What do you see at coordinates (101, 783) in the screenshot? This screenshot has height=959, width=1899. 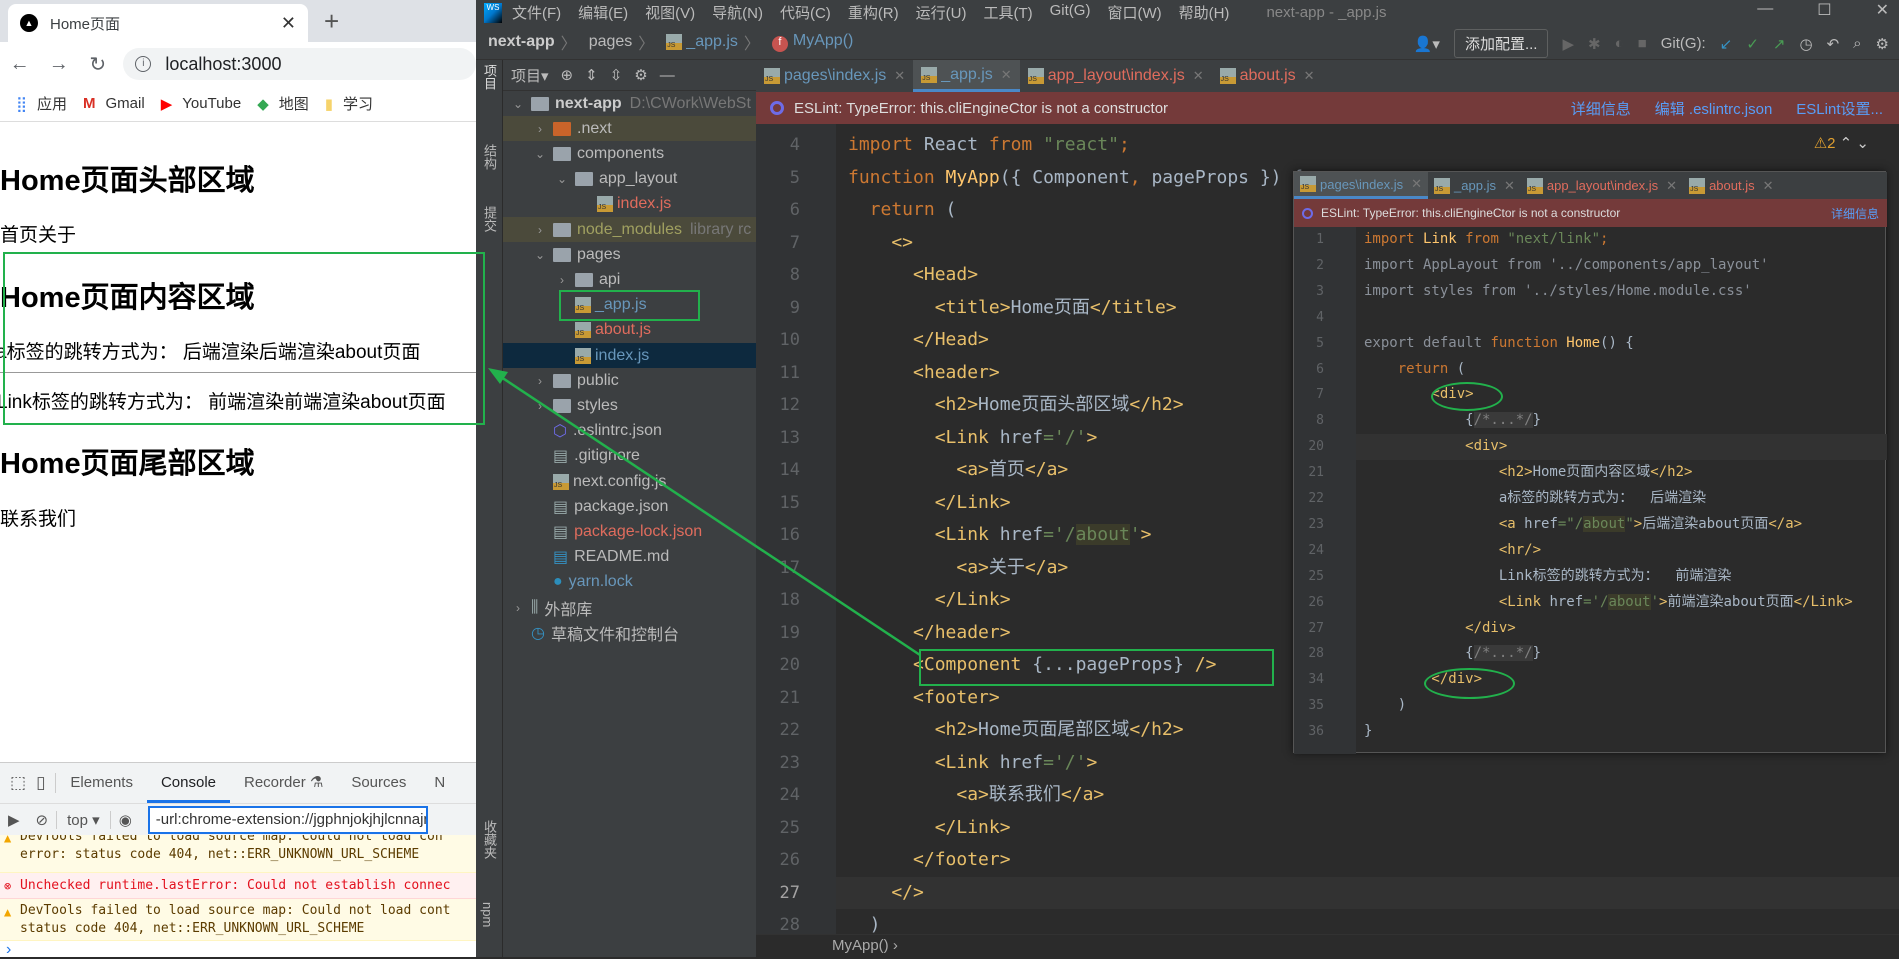 I see `devtools-tab-elements: Elements` at bounding box center [101, 783].